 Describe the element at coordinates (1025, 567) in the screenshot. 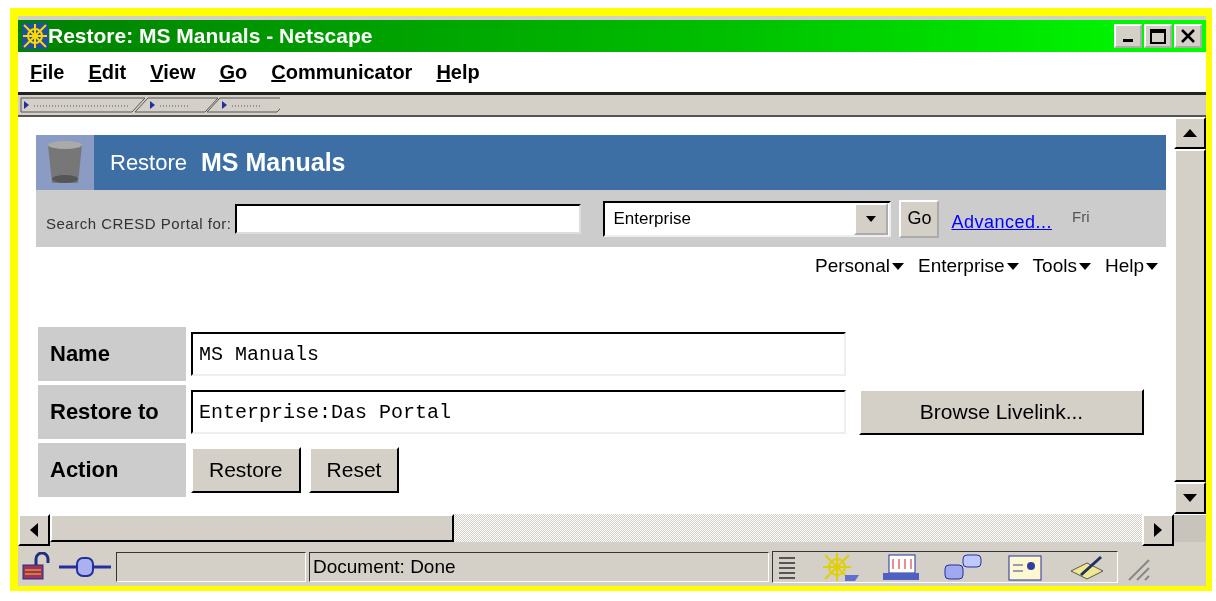

I see `address-card-icon` at that location.